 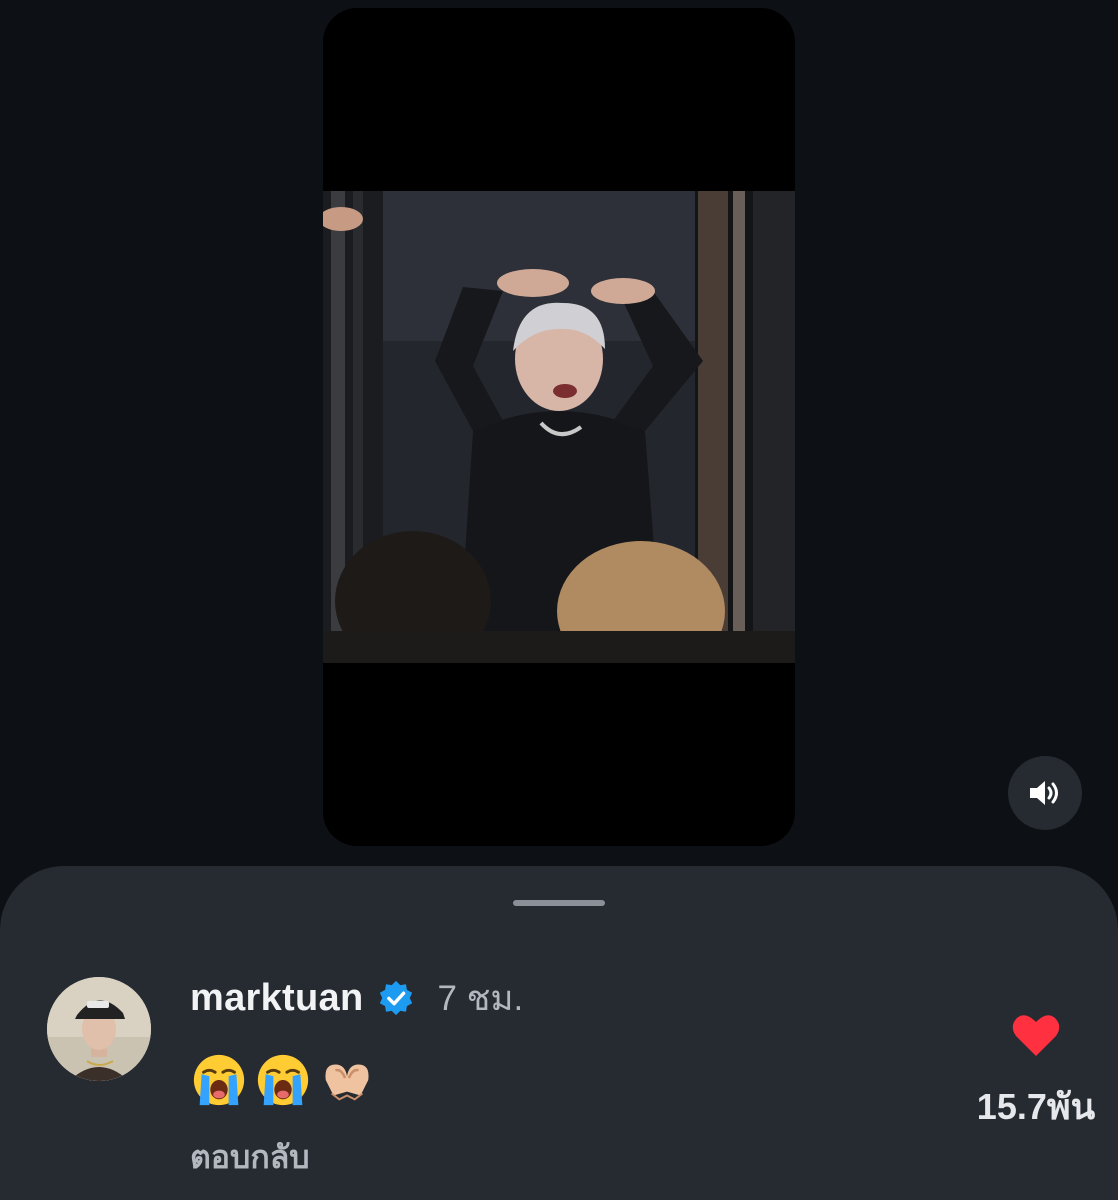 I want to click on reply-button: ตอบกลับ, so click(x=250, y=1157).